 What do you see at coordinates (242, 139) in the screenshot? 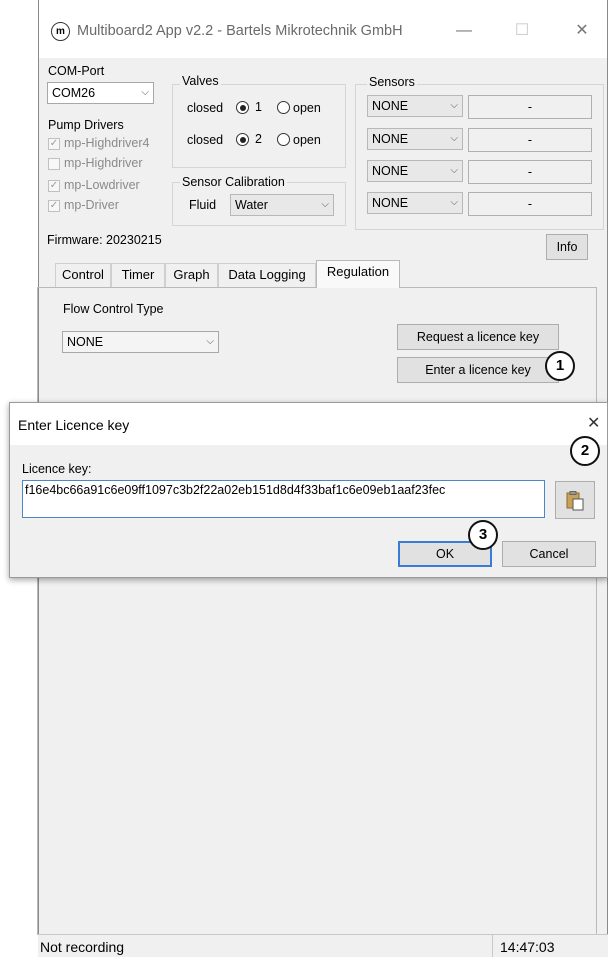
I see `valve-2-closed-radio` at bounding box center [242, 139].